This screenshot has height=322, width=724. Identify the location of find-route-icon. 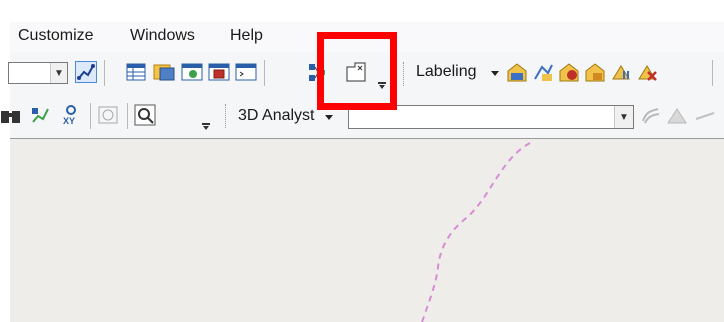
(41, 115).